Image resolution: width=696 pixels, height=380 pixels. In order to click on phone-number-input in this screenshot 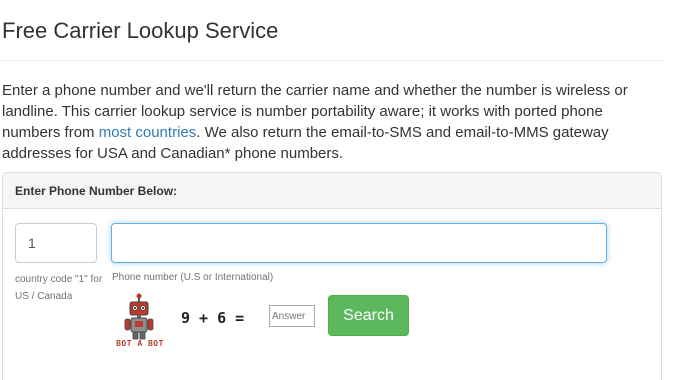, I will do `click(359, 243)`.